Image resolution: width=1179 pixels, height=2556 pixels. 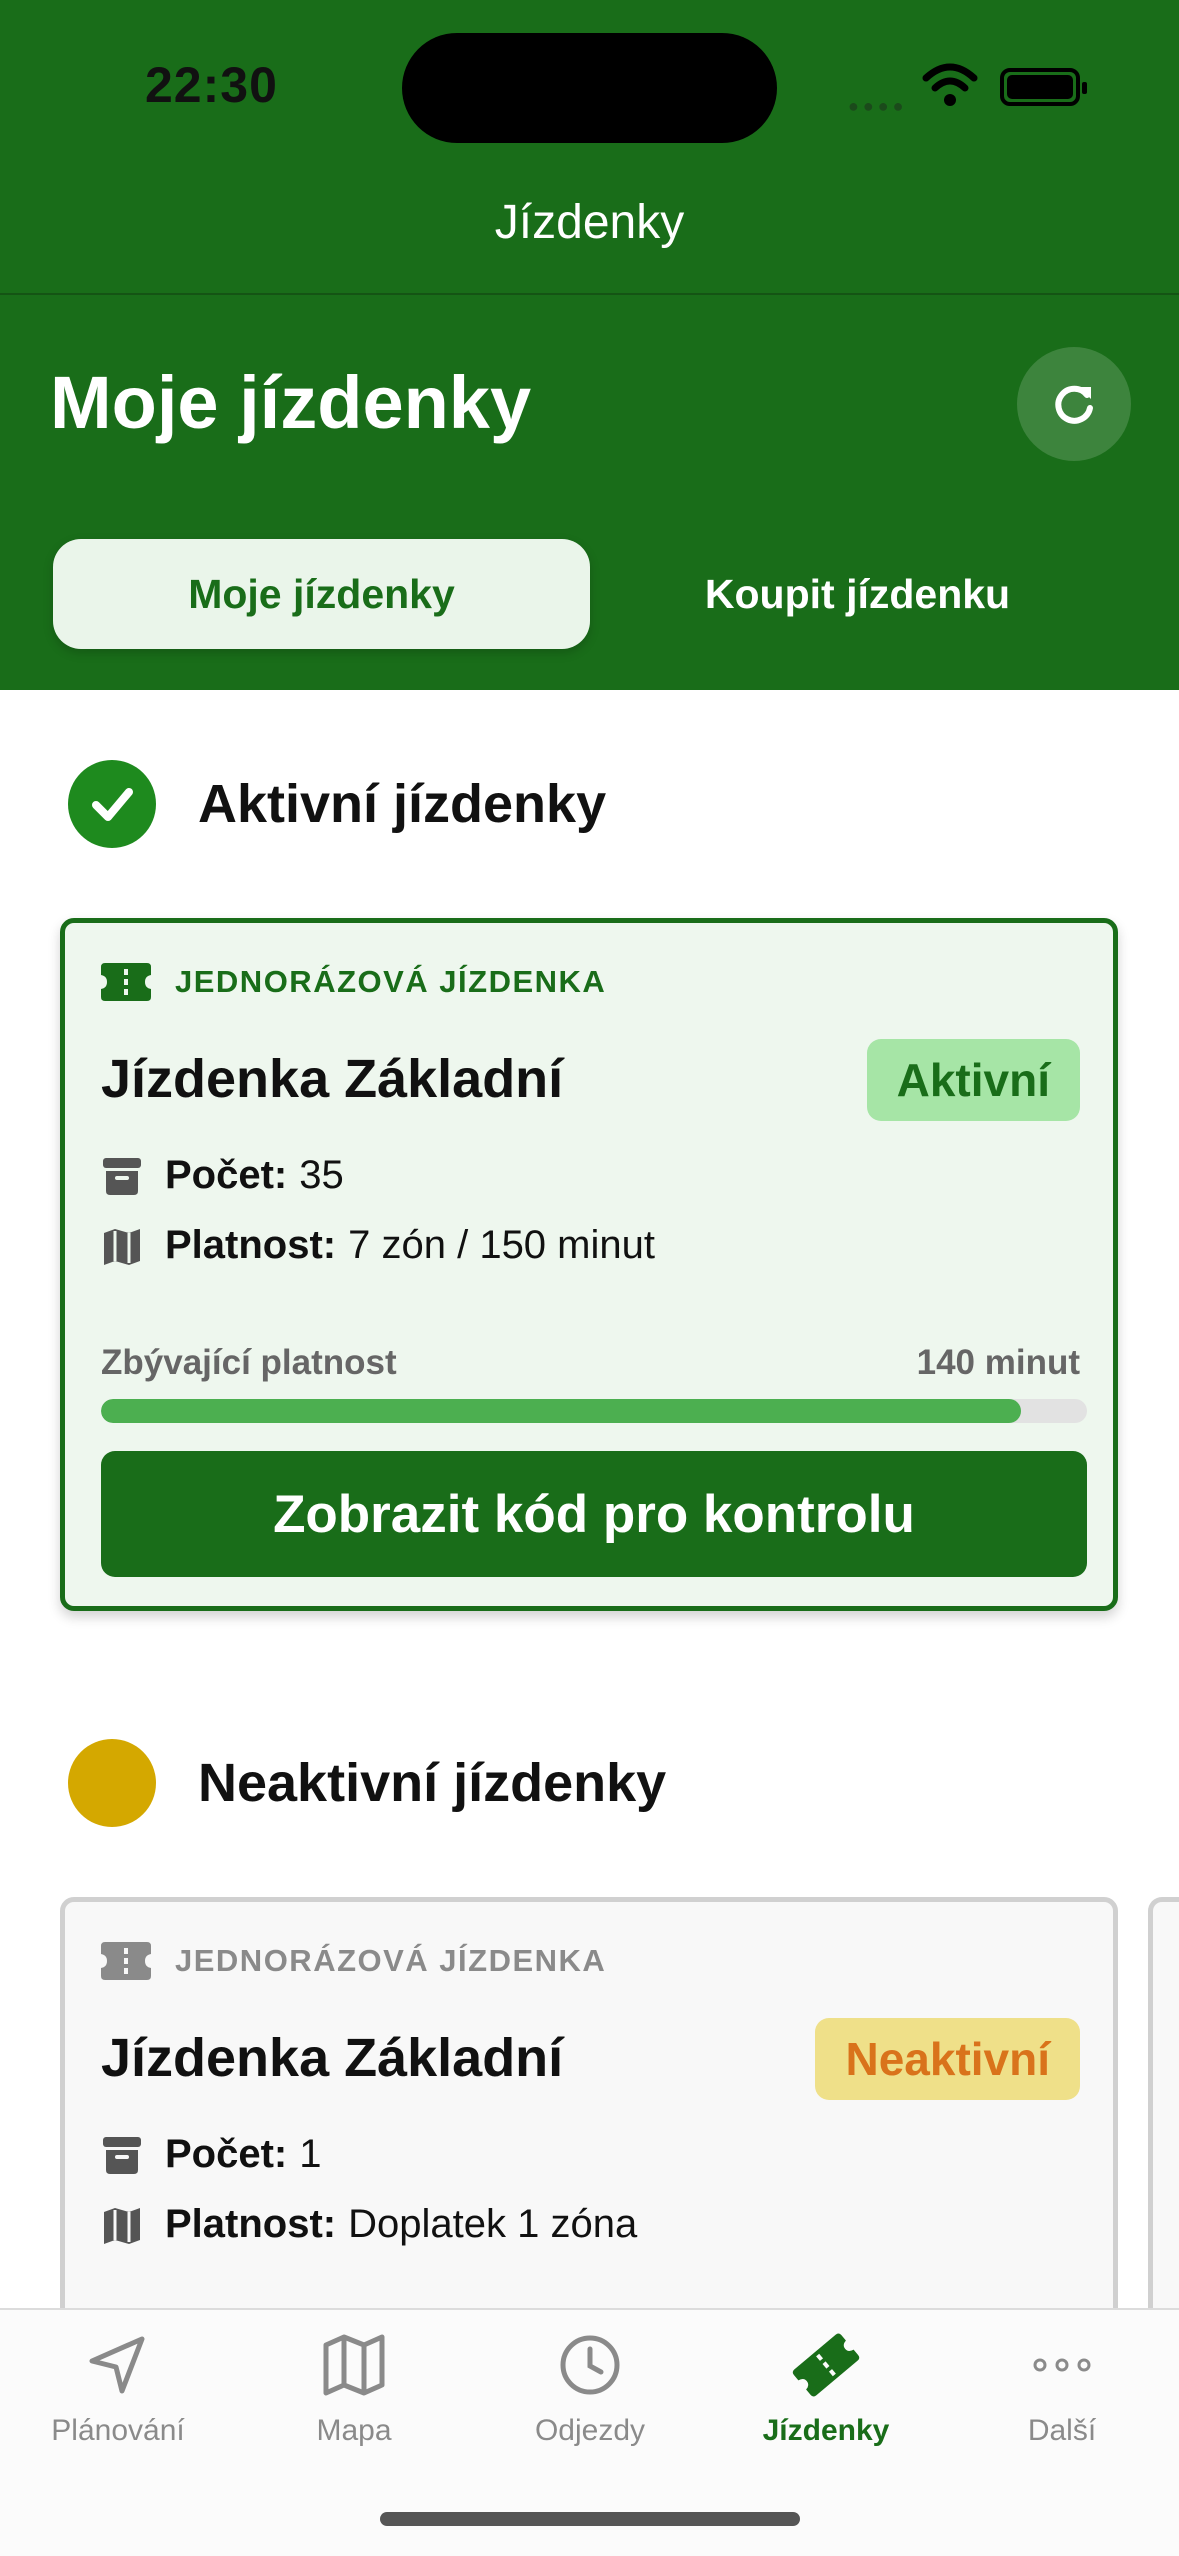 I want to click on validity-progress-fill, so click(x=561, y=1411).